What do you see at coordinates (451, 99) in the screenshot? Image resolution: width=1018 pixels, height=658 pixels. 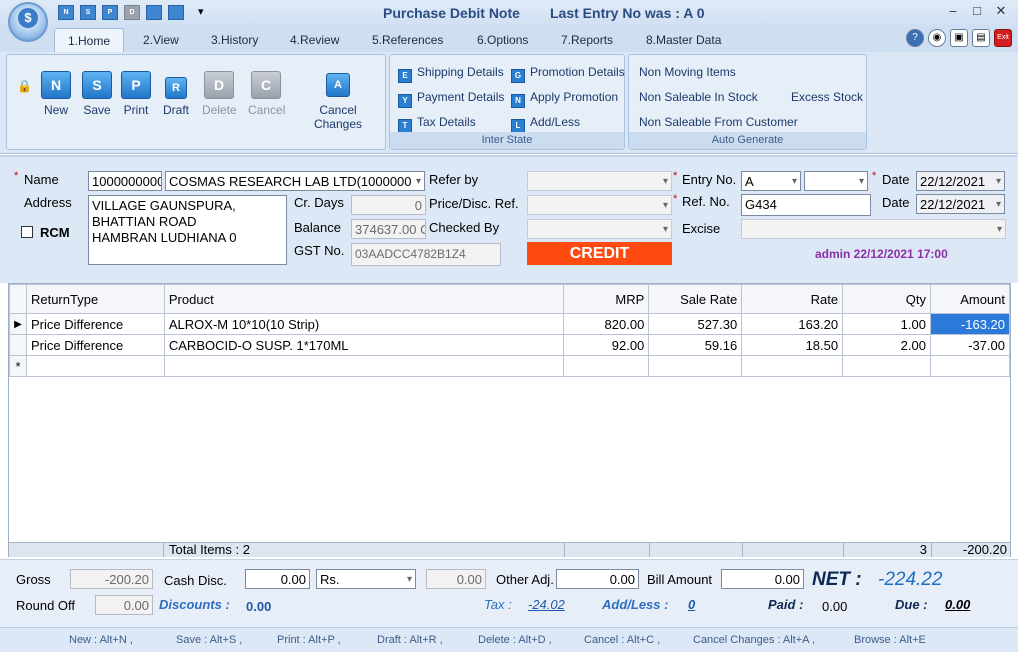 I see `payment-details-button: Y Payment Details` at bounding box center [451, 99].